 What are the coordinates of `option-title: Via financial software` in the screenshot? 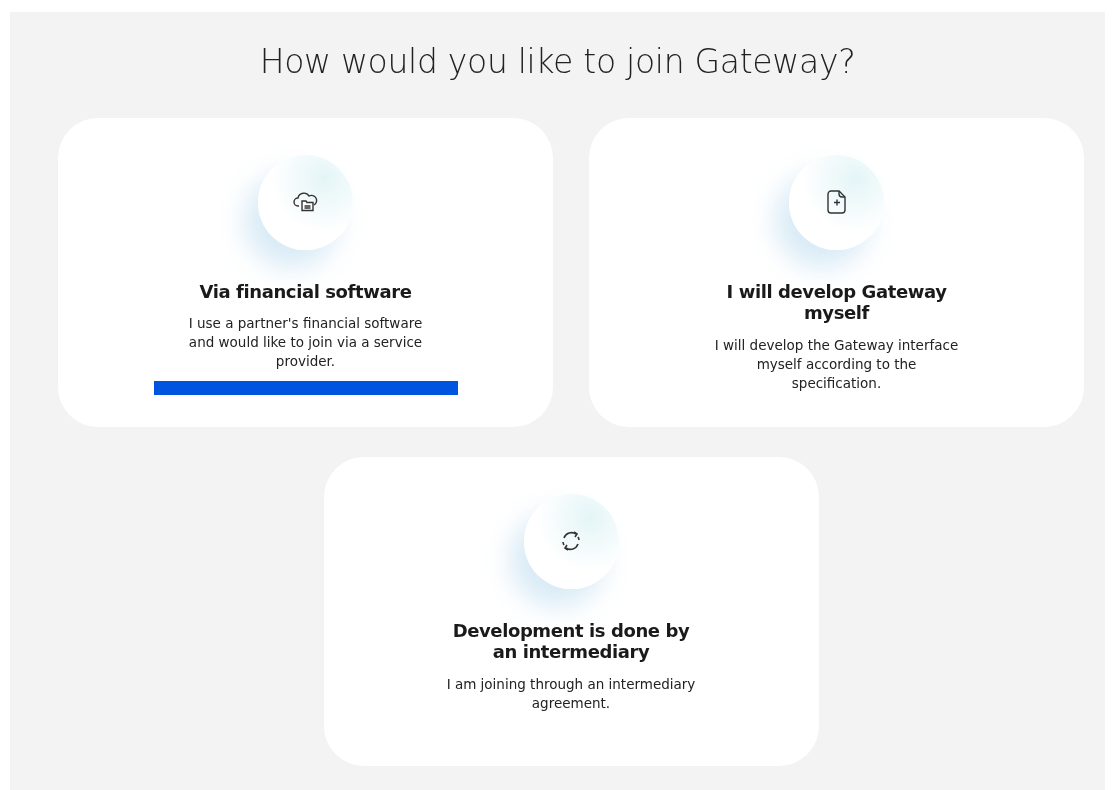 It's located at (305, 291).